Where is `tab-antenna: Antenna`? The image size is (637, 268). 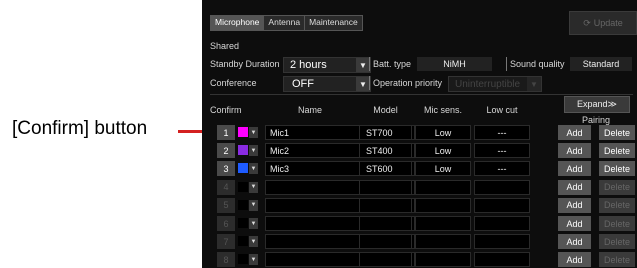
tab-antenna: Antenna is located at coordinates (285, 23).